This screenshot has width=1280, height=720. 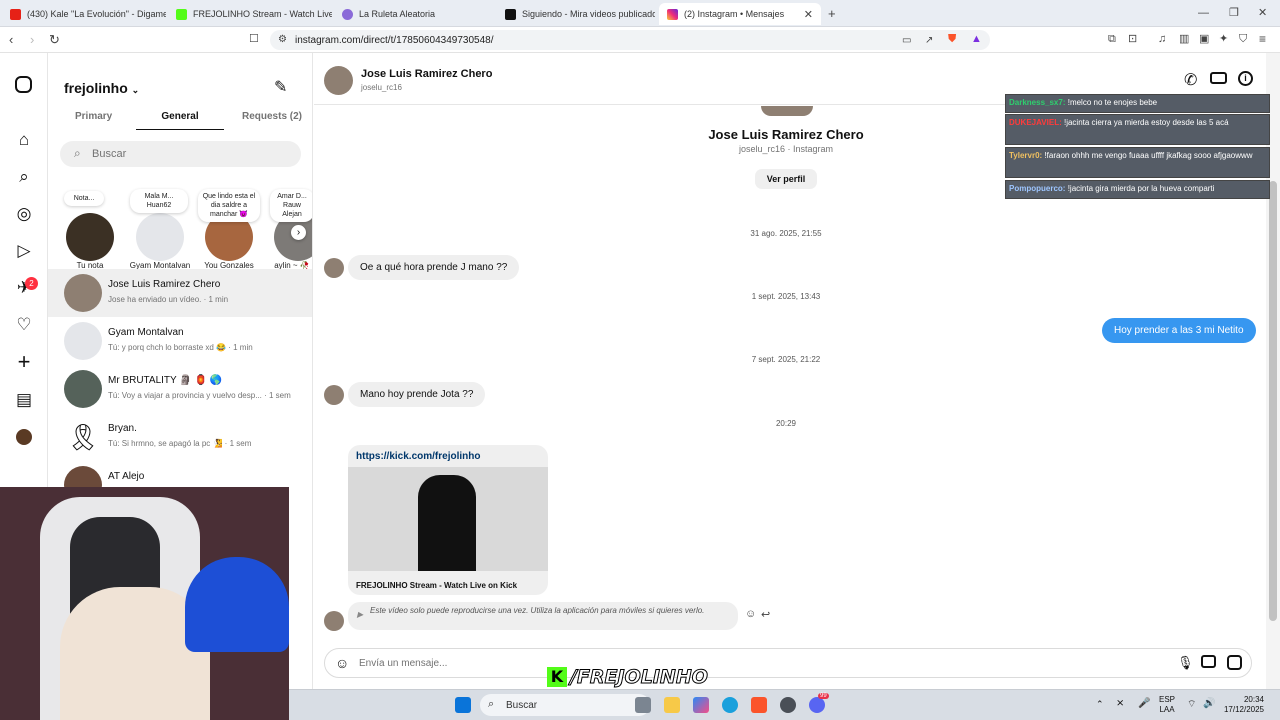 What do you see at coordinates (1245, 78) in the screenshot?
I see `info-icon: i` at bounding box center [1245, 78].